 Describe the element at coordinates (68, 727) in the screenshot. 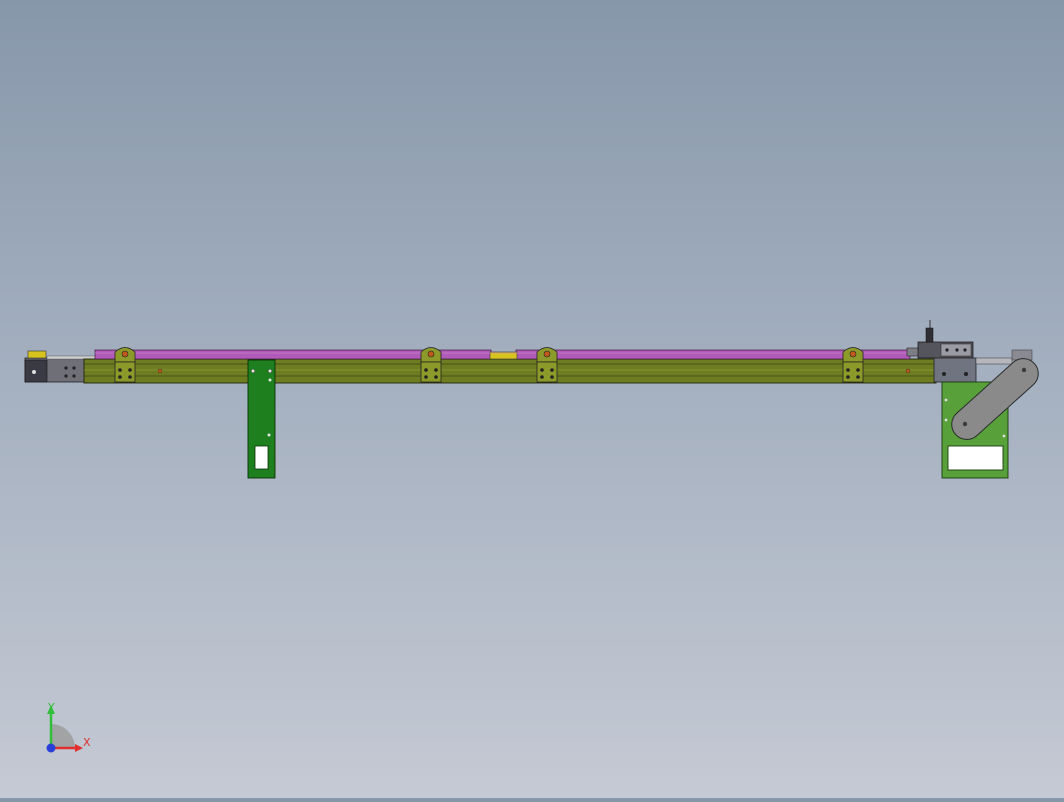

I see `coordinate-triad-icon: Y X` at that location.